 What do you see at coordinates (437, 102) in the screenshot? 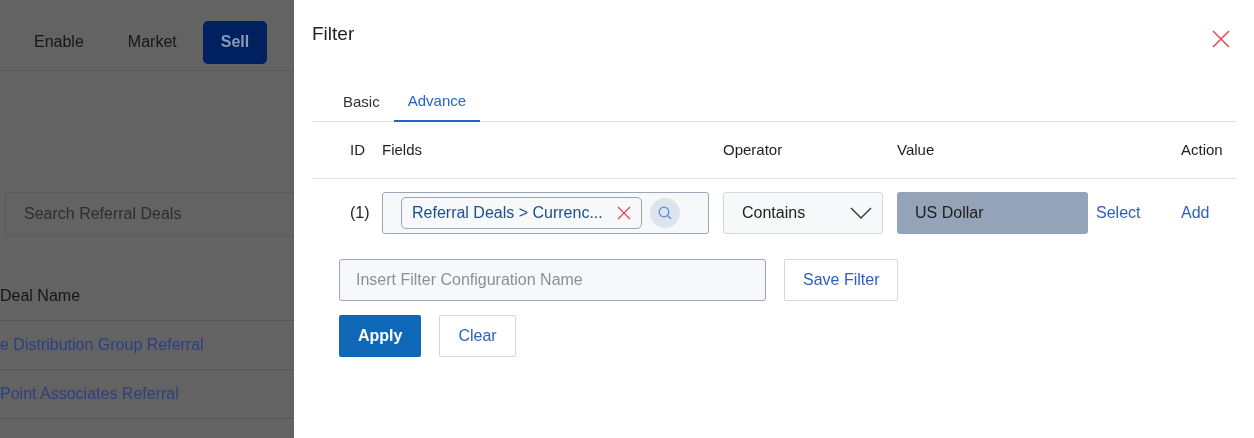
I see `filter-tab: Advance` at bounding box center [437, 102].